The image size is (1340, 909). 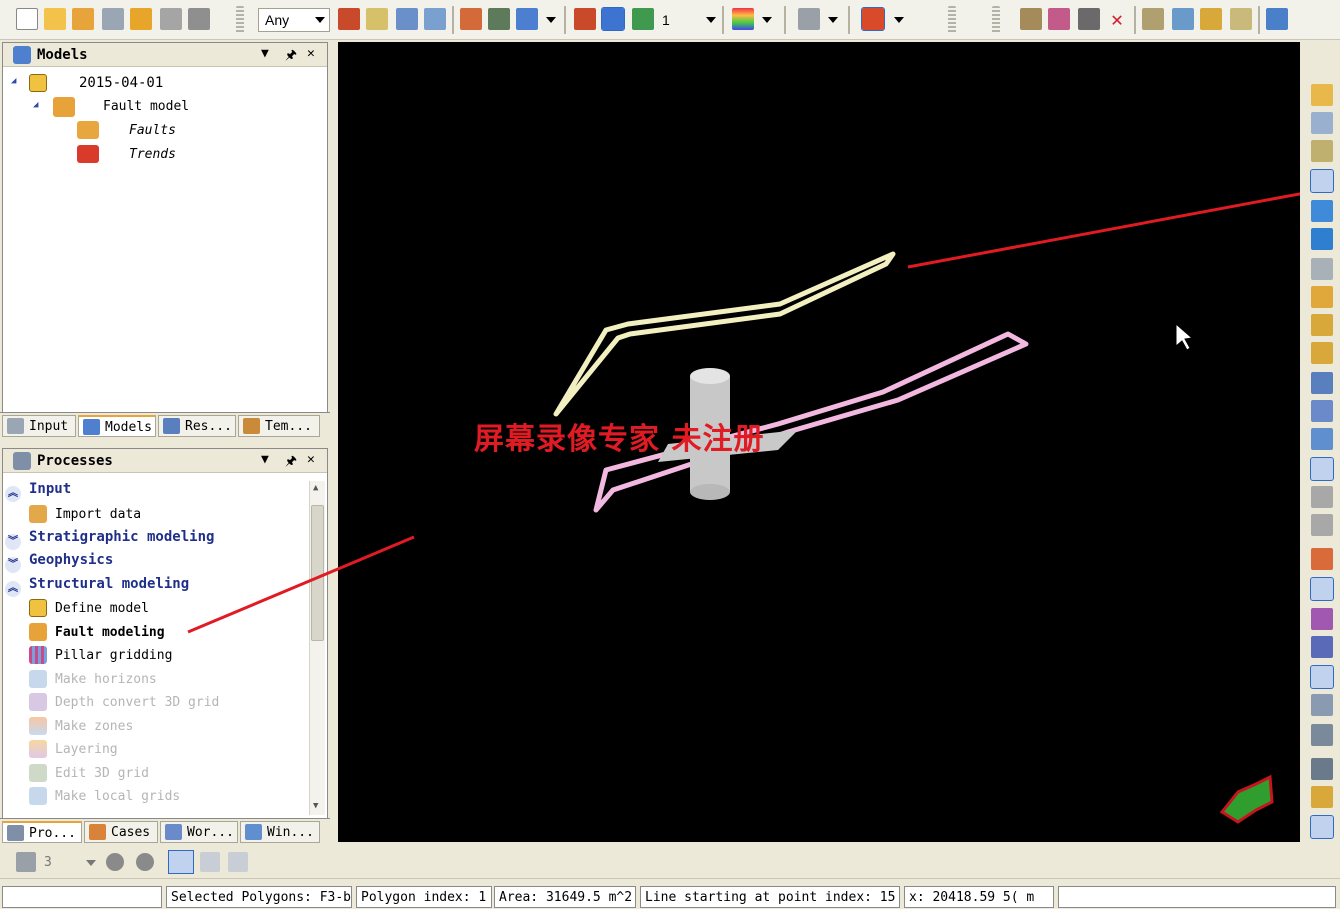 What do you see at coordinates (1322, 769) in the screenshot?
I see `move-icon` at bounding box center [1322, 769].